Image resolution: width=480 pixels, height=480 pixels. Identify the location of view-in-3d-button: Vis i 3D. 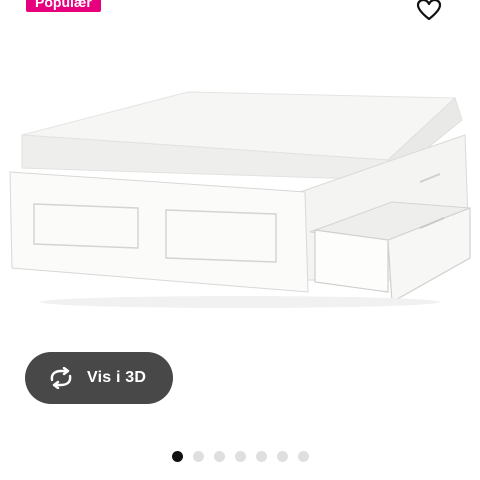
(99, 378).